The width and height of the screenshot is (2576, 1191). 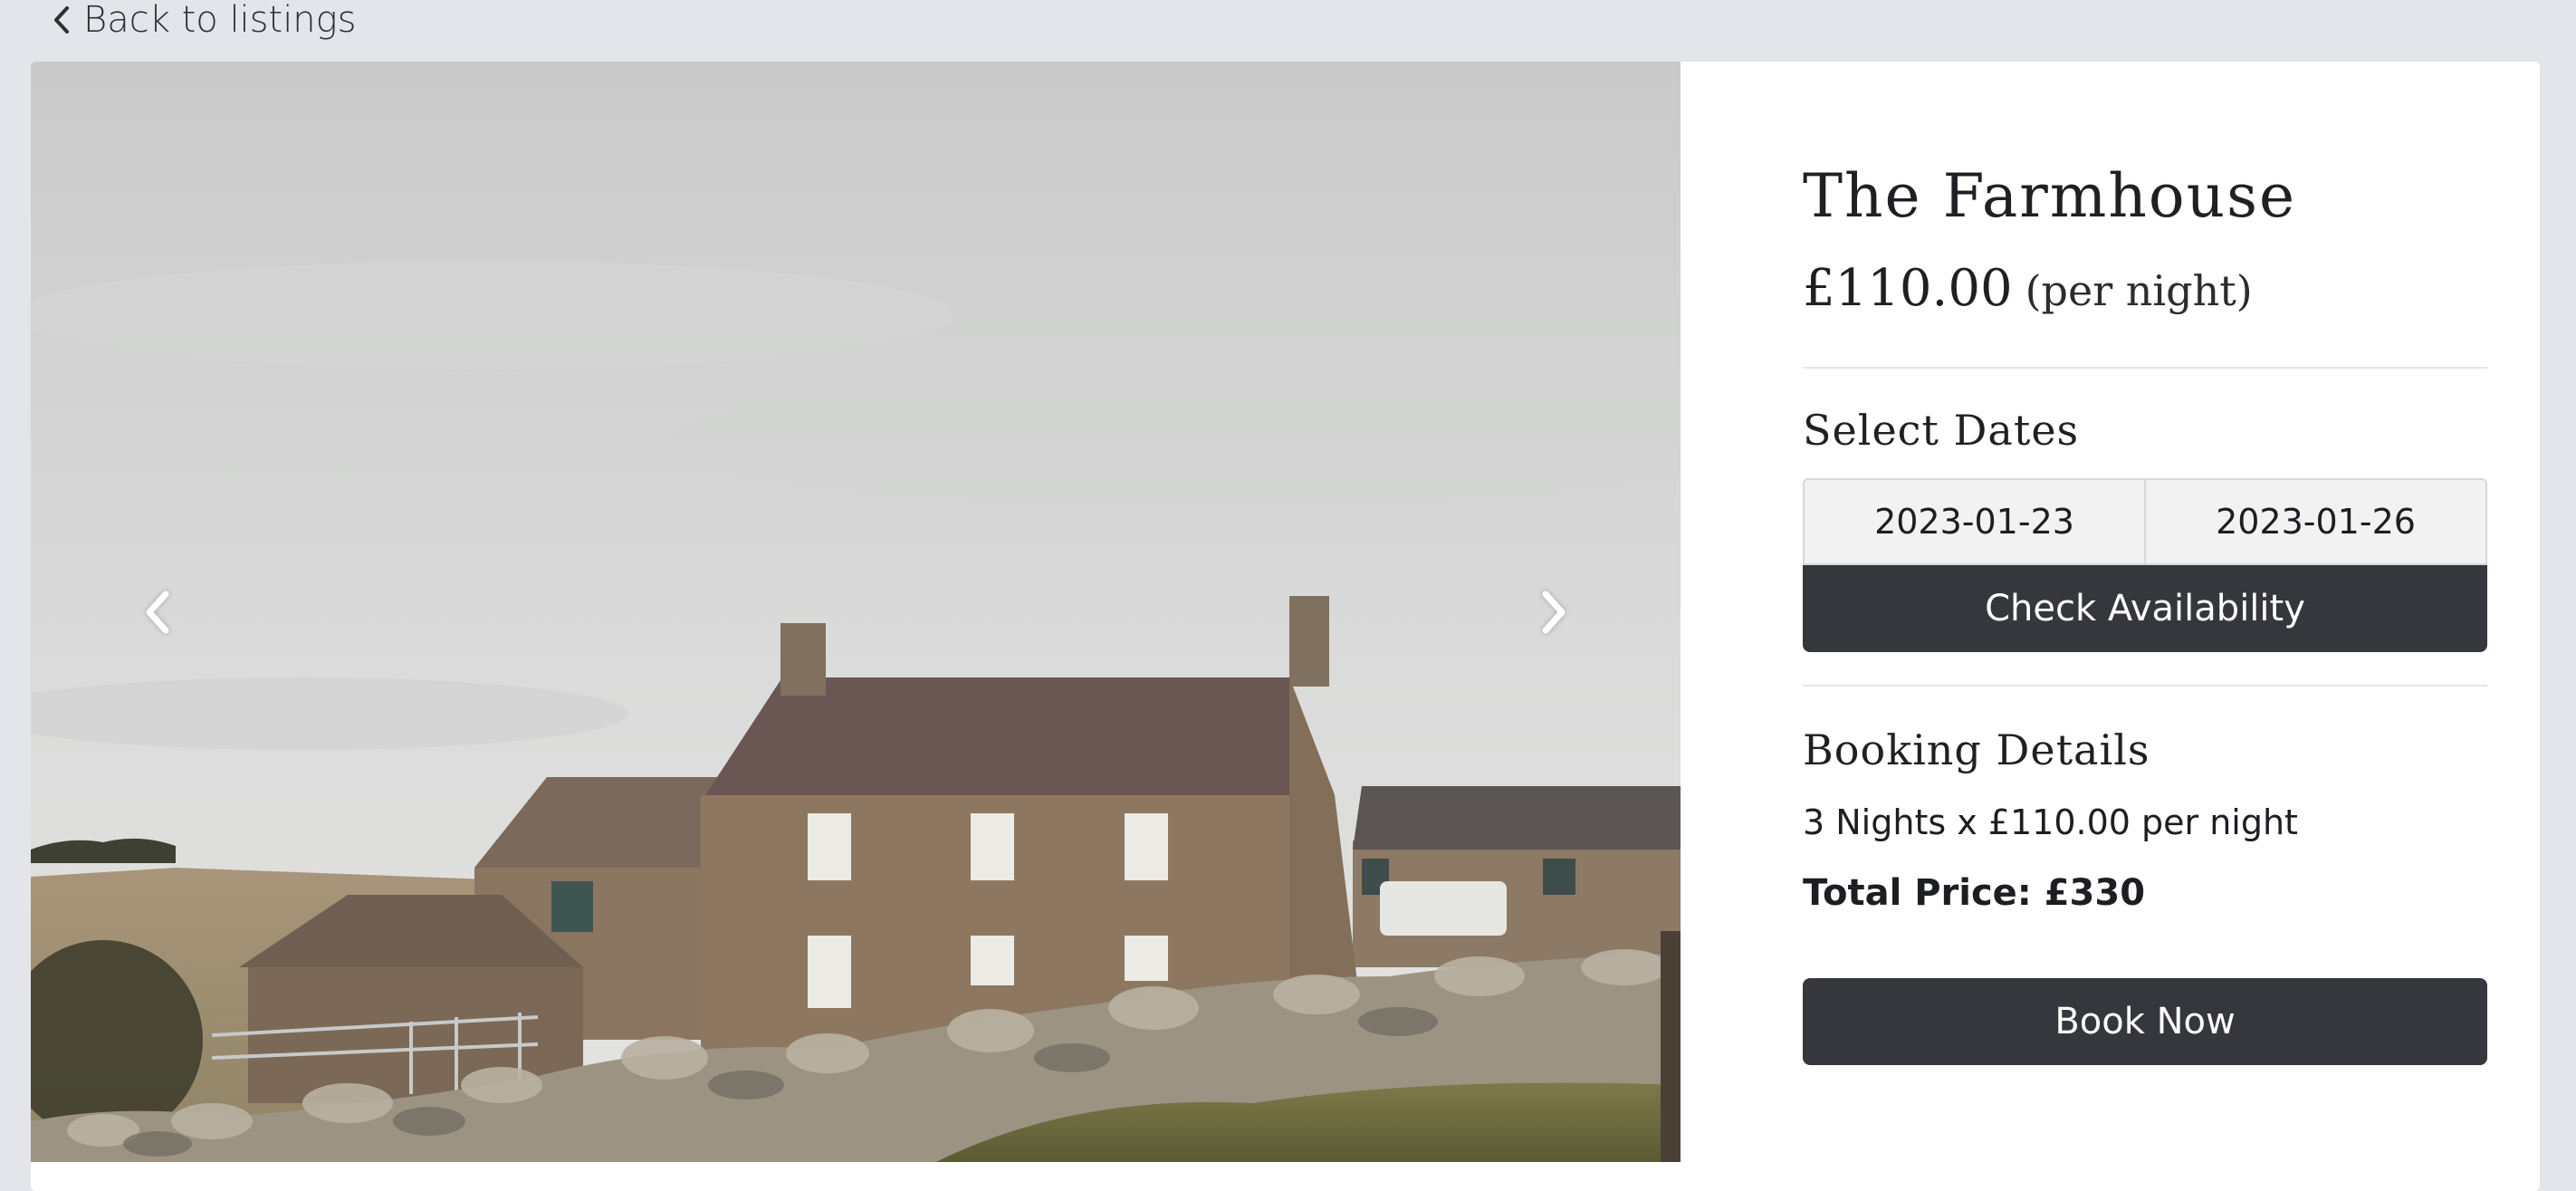 I want to click on booking-details-heading: Booking Details, so click(x=1976, y=750).